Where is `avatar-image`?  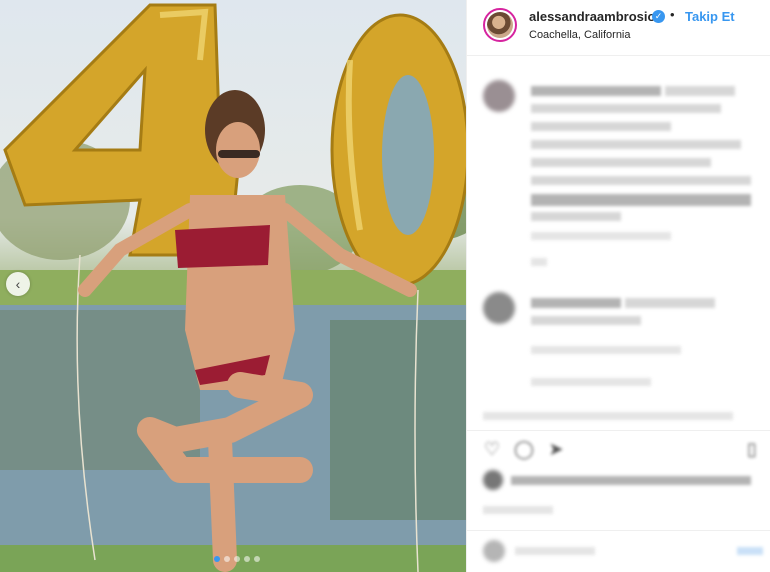
avatar-image is located at coordinates (500, 25).